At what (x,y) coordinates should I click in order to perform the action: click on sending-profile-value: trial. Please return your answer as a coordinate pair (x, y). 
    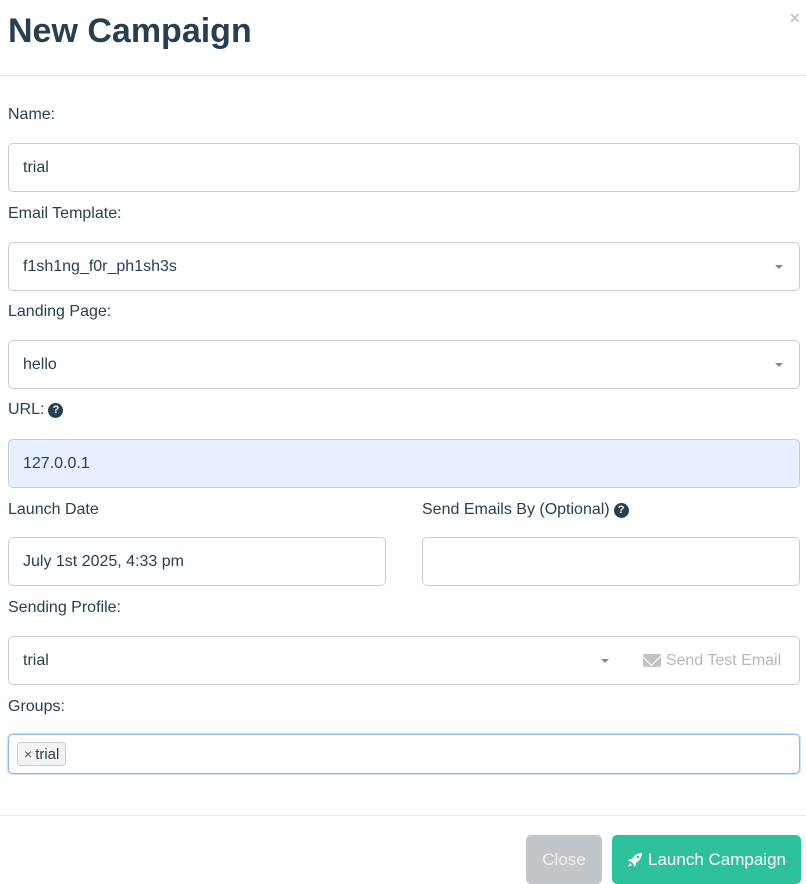
    Looking at the image, I should click on (36, 660).